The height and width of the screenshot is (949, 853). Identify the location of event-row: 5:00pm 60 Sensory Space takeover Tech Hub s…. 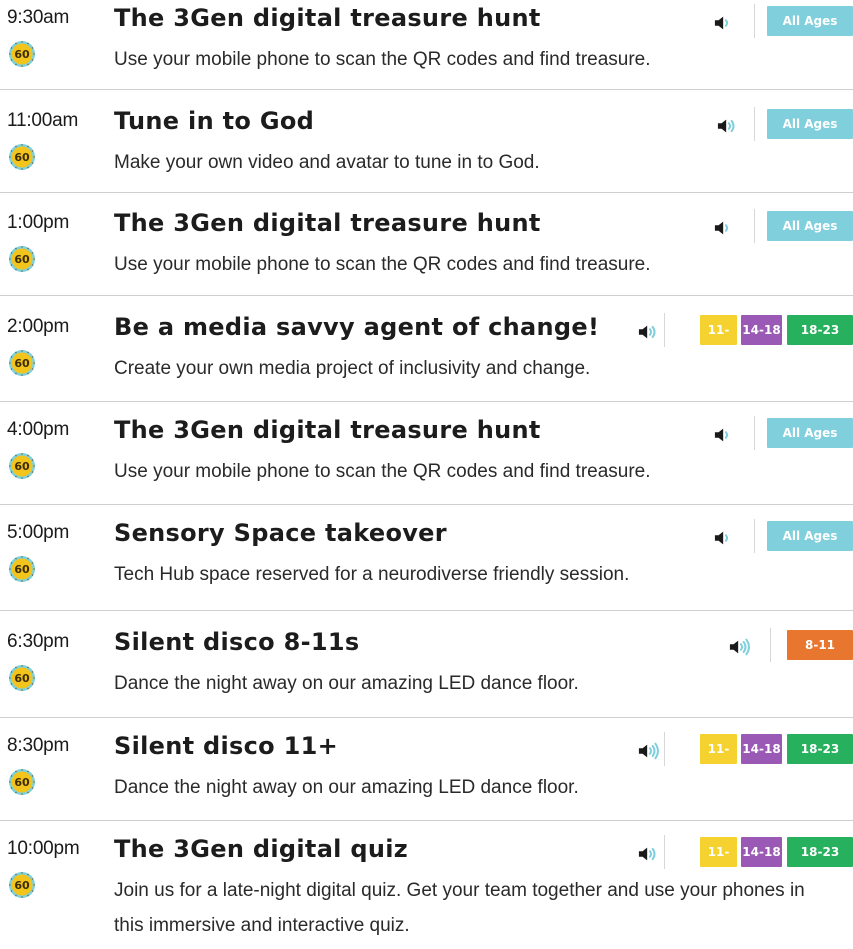
(426, 565).